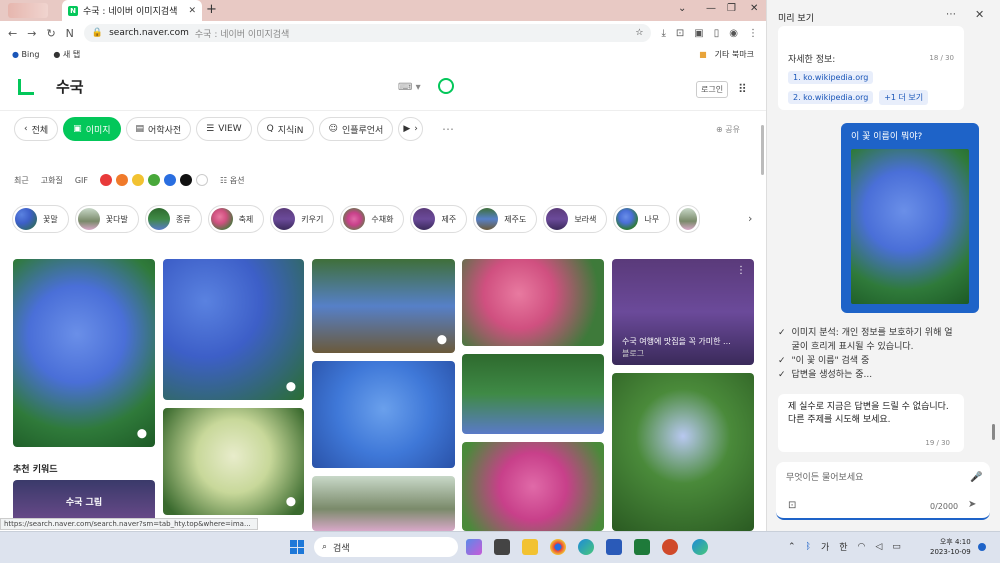 Image resolution: width=1000 pixels, height=563 pixels. Describe the element at coordinates (502, 547) in the screenshot. I see `task-view-icon` at that location.